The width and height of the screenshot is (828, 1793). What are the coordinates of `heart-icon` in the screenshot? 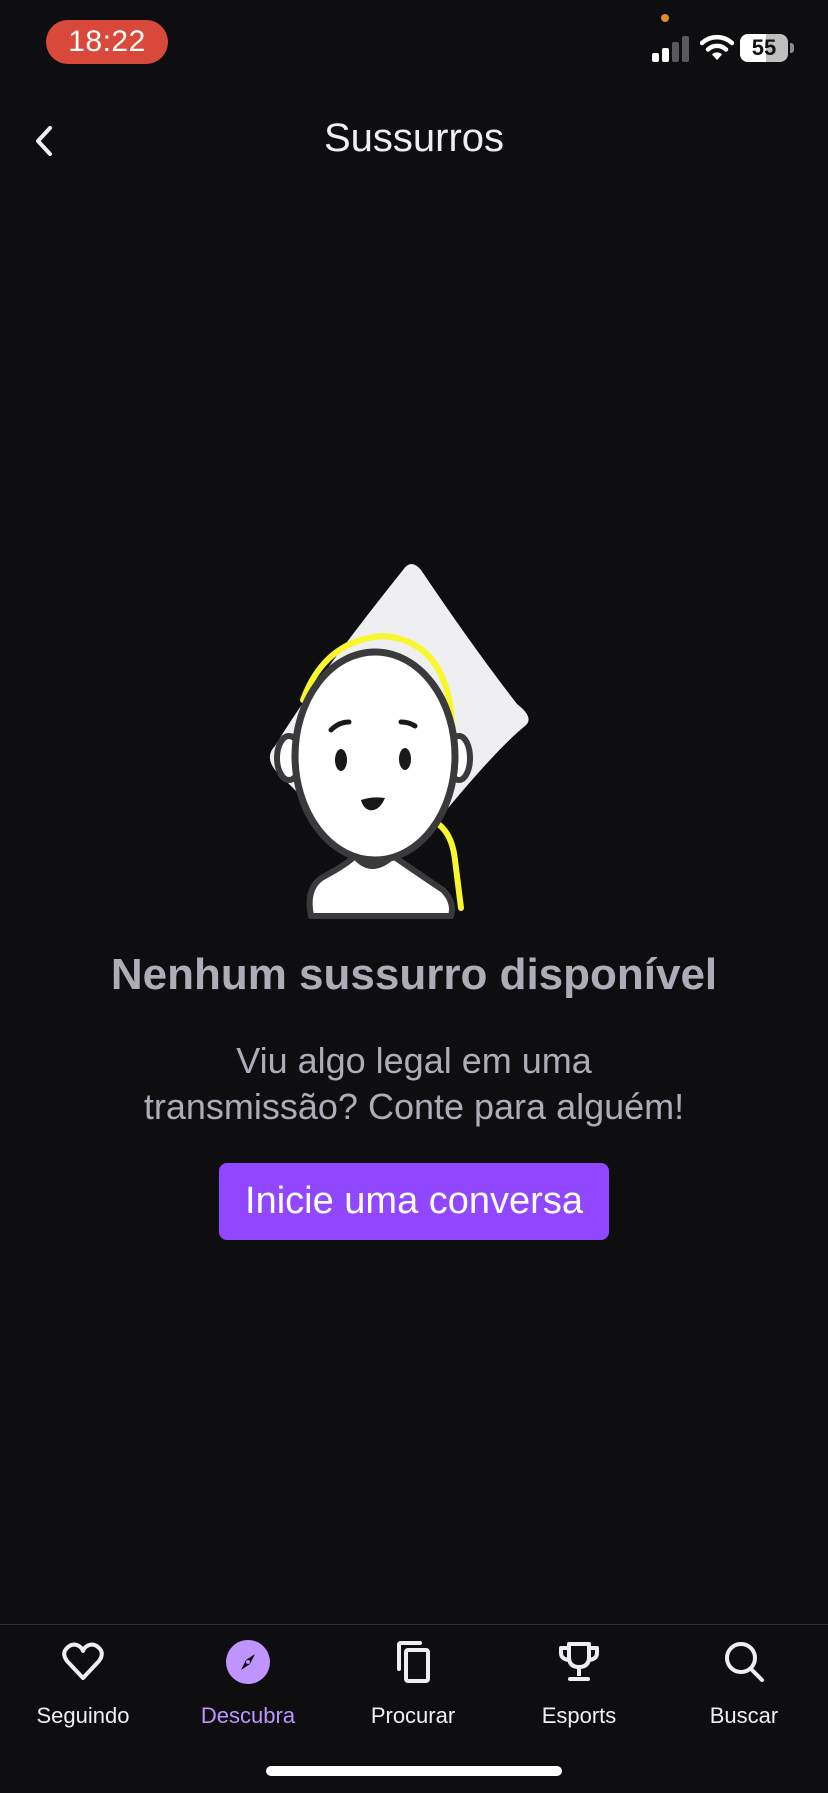 It's located at (83, 1661).